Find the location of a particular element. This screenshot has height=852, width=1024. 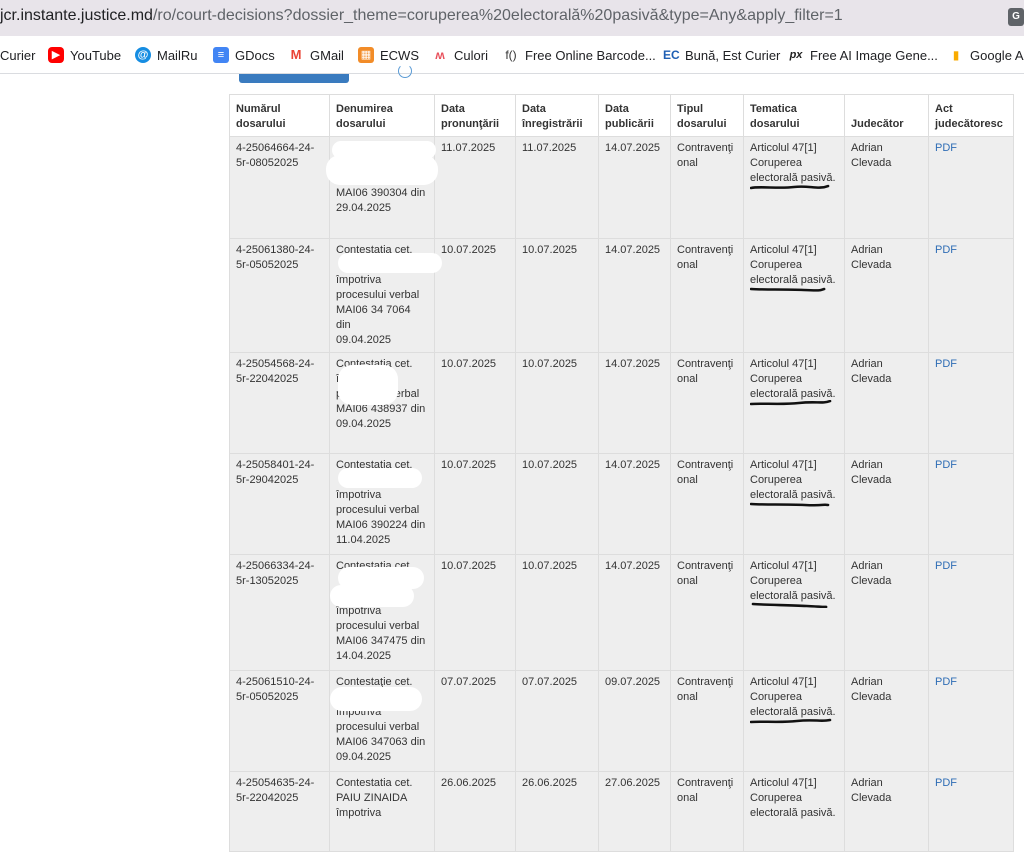

bookmark-curier: Curier is located at coordinates (17, 55).